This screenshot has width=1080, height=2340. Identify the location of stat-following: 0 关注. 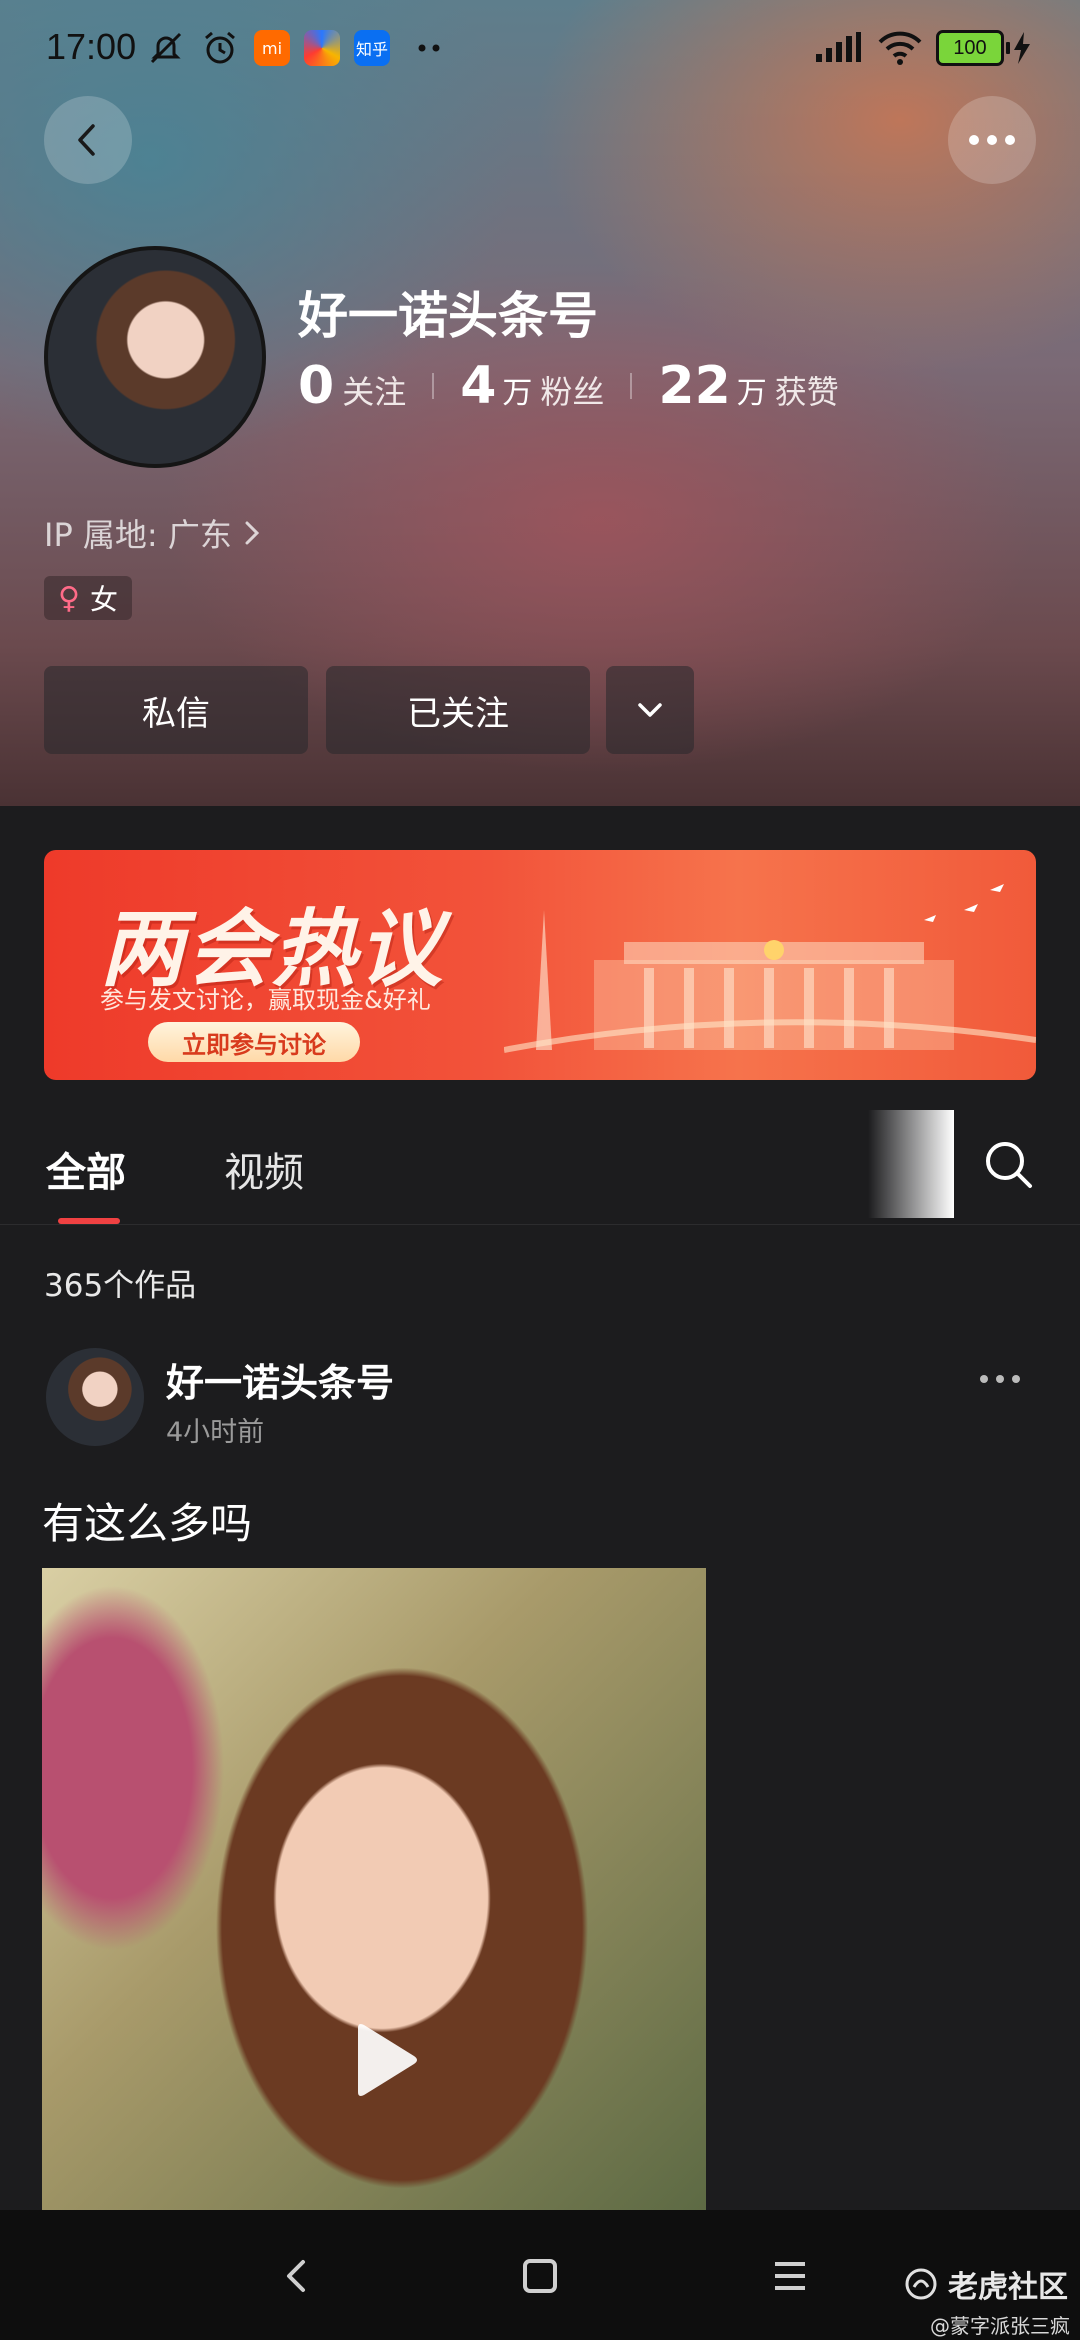
(352, 386).